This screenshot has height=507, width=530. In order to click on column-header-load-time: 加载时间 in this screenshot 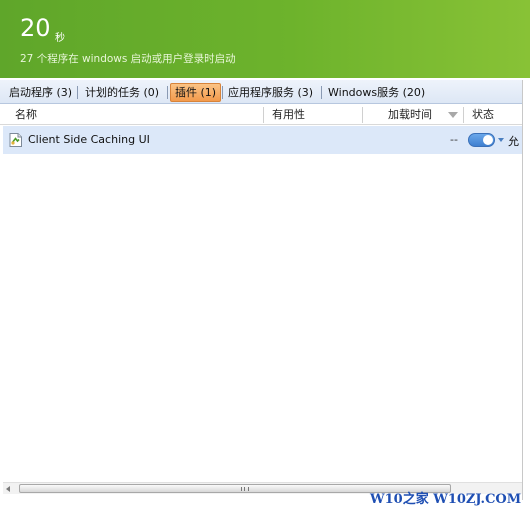, I will do `click(410, 115)`.